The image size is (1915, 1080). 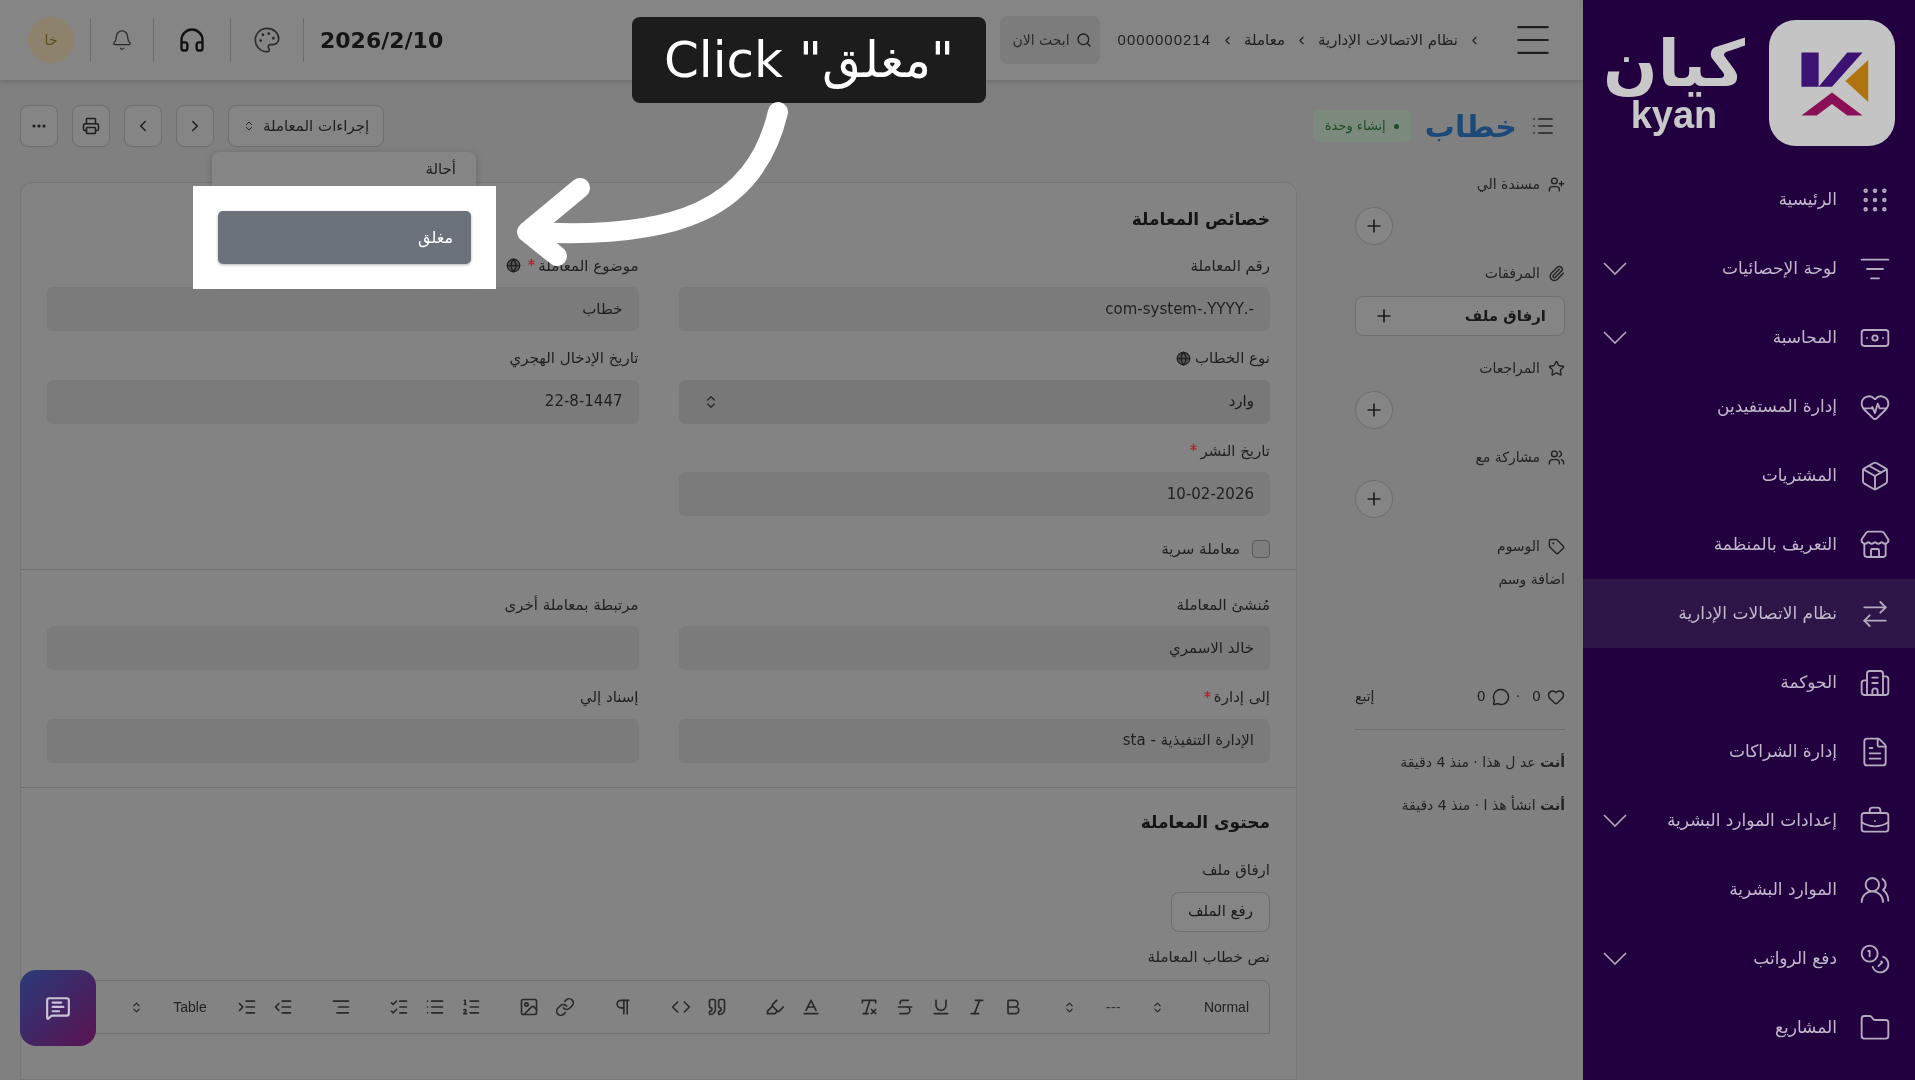 What do you see at coordinates (382, 40) in the screenshot?
I see `date-text: 2026/2/10` at bounding box center [382, 40].